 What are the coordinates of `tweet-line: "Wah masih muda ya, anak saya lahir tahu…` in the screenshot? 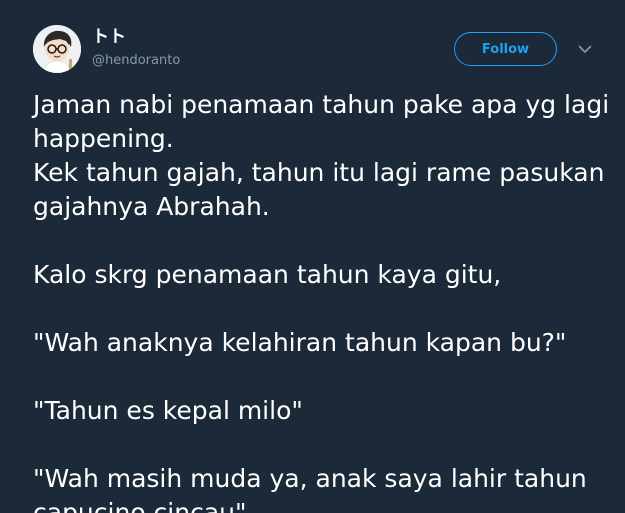 It's located at (310, 478).